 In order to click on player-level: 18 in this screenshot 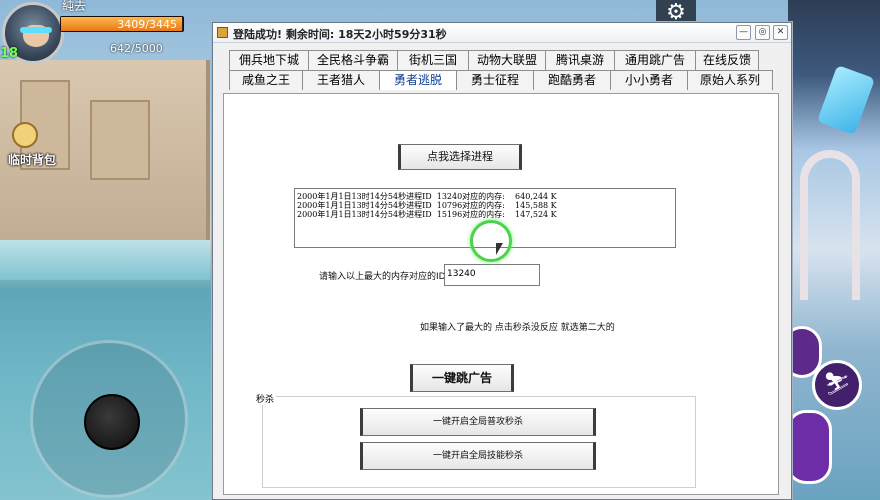, I will do `click(9, 53)`.